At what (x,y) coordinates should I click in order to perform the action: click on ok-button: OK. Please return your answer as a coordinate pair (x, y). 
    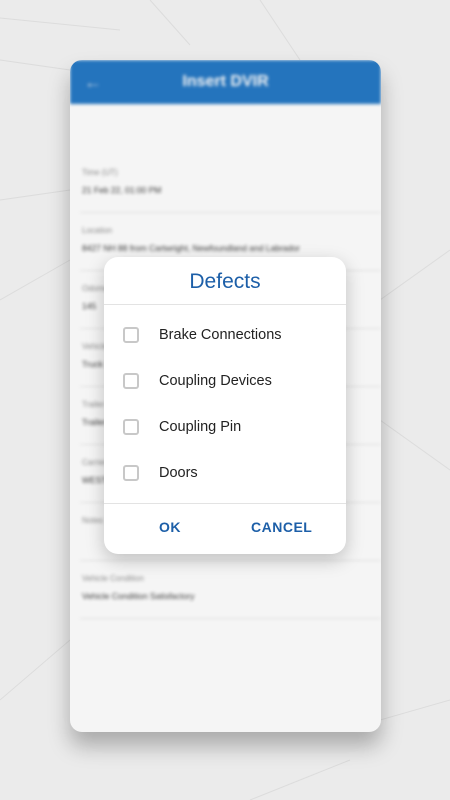
    Looking at the image, I should click on (170, 527).